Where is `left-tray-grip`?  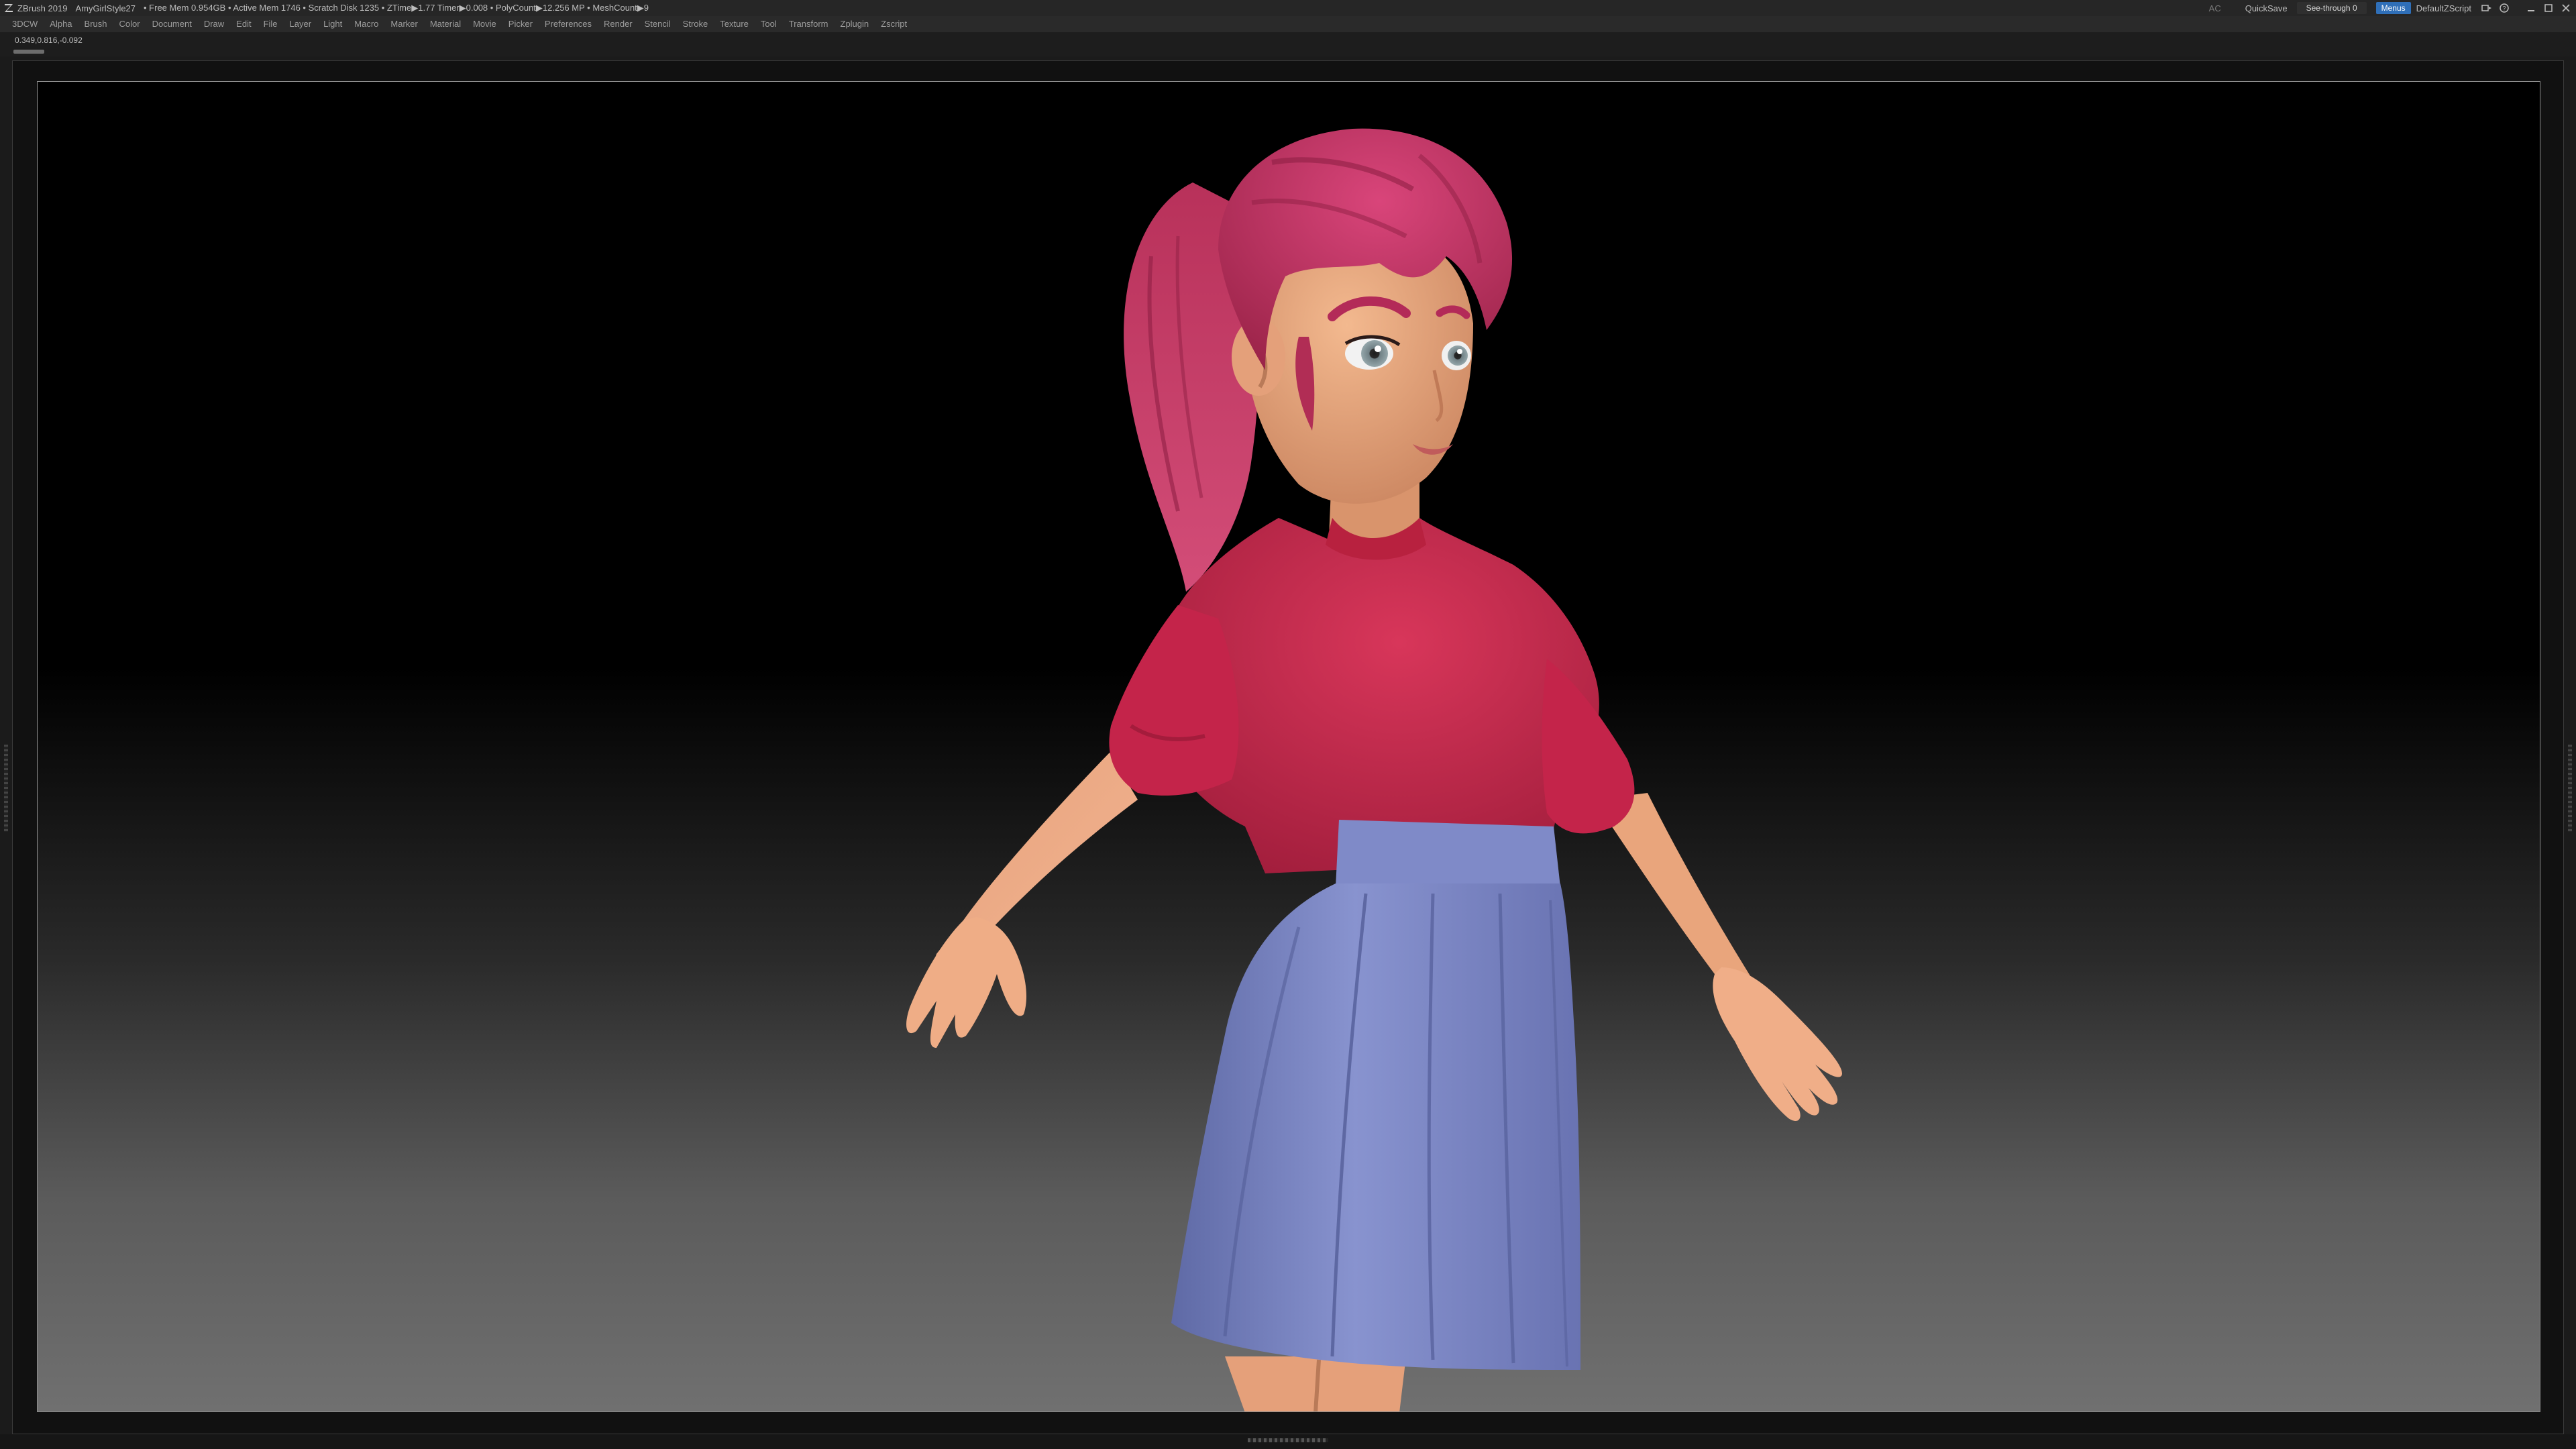 left-tray-grip is located at coordinates (6, 788).